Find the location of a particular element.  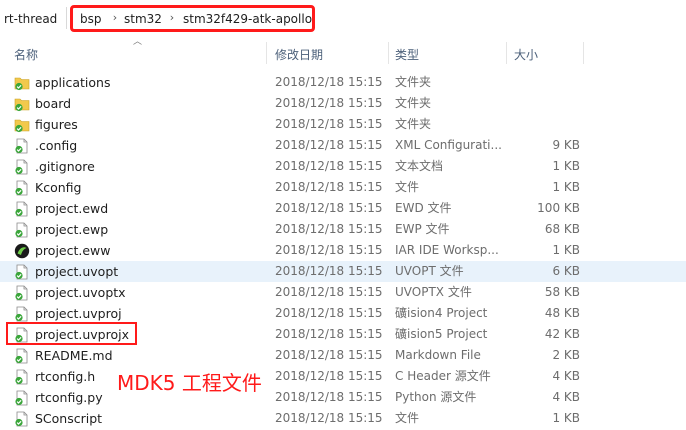

file-type: EWP 文件 is located at coordinates (422, 229).